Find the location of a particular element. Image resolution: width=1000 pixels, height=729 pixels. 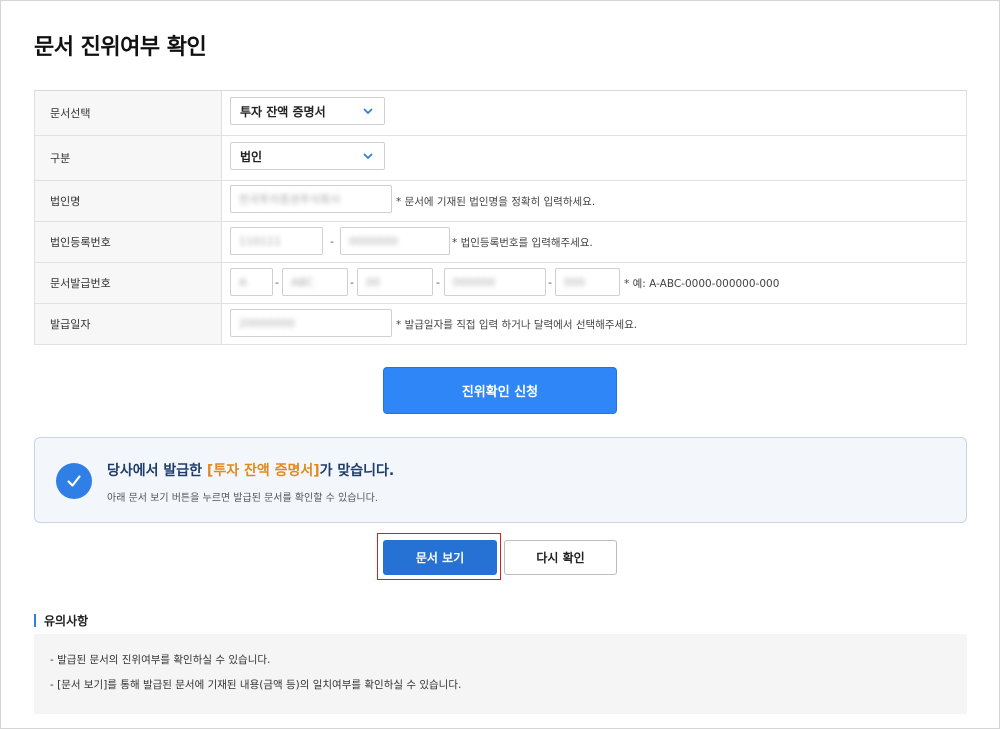

doc-issue-no-value-2: ABC is located at coordinates (302, 282).